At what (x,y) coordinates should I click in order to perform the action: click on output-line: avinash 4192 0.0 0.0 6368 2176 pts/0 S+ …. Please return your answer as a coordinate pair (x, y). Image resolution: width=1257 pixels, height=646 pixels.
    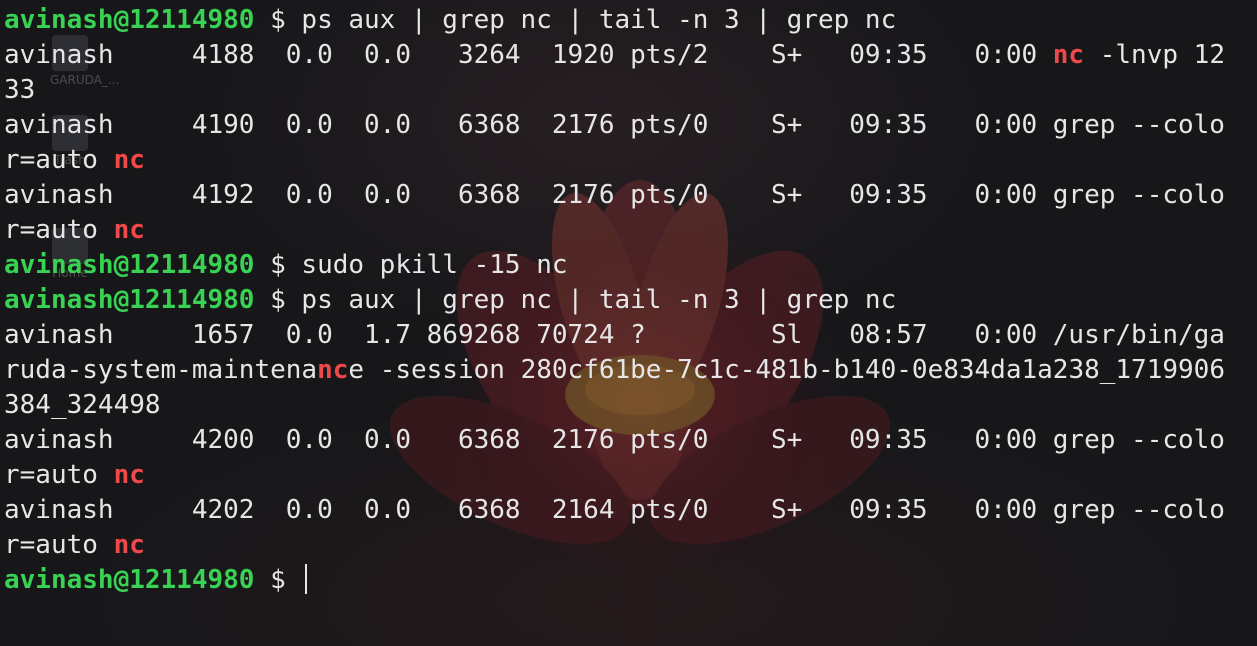
    Looking at the image, I should click on (614, 195).